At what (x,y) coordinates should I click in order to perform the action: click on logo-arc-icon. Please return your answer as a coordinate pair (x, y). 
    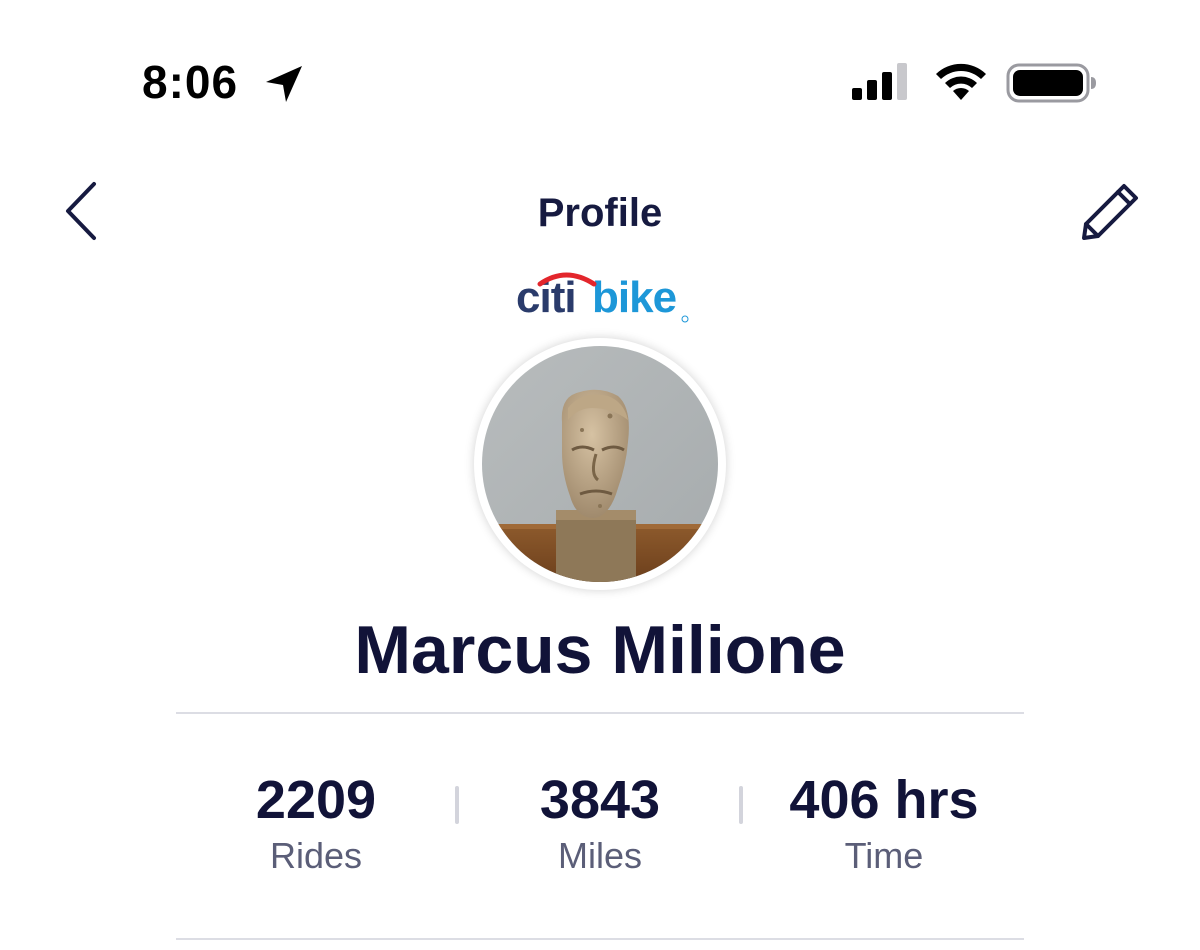
    Looking at the image, I should click on (613, 297).